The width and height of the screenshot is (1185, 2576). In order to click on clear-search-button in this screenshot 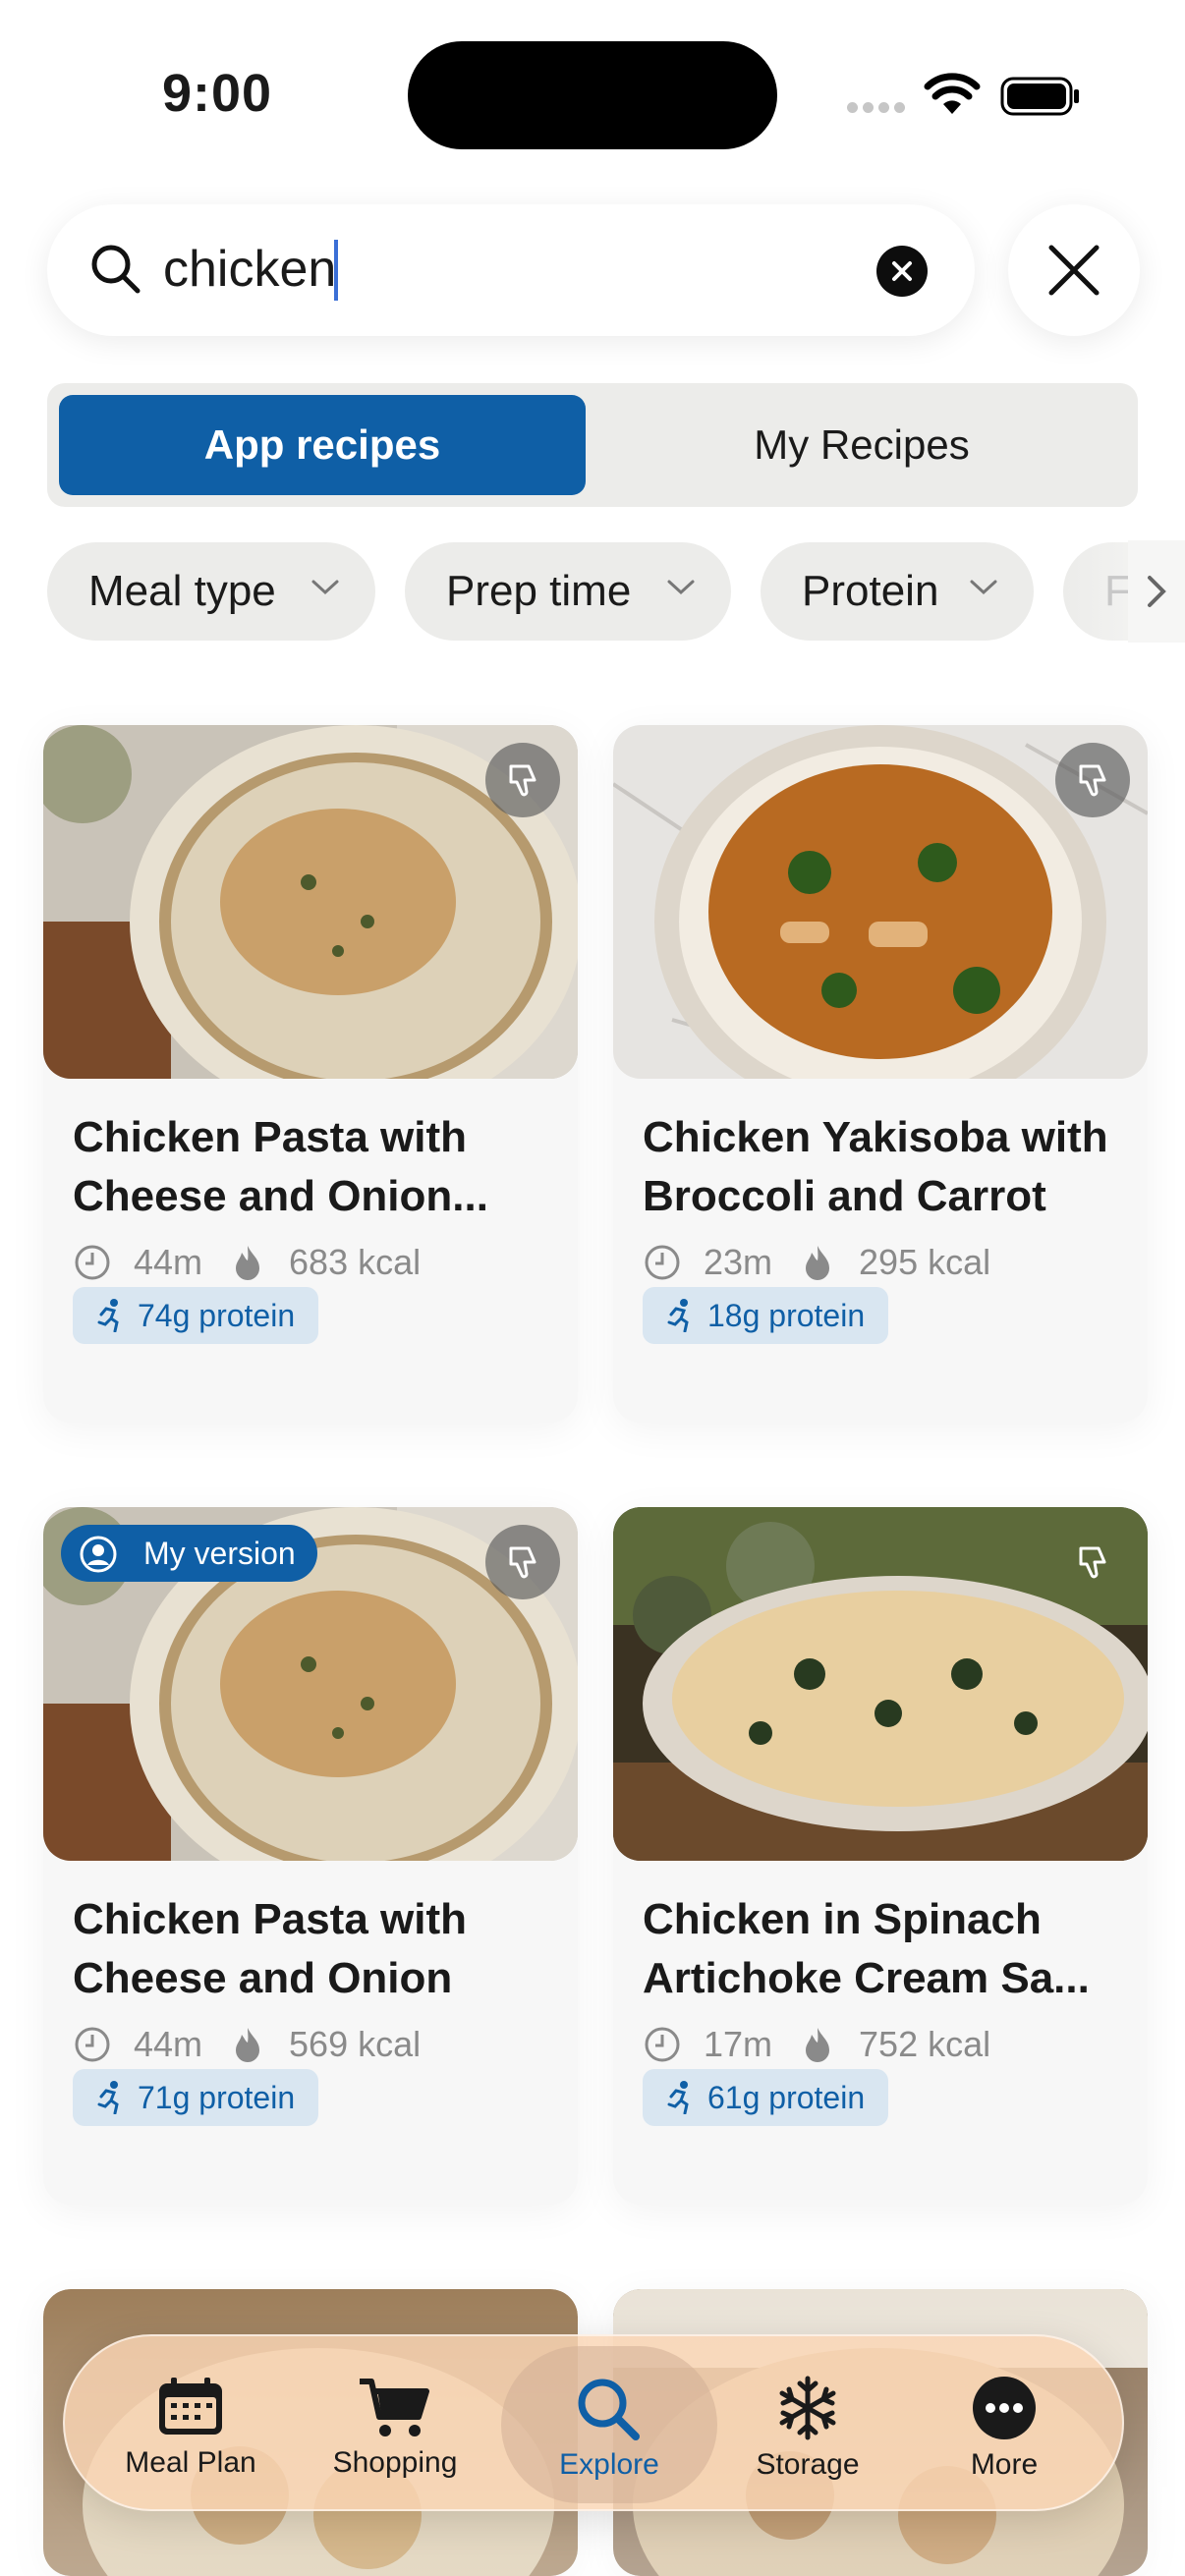, I will do `click(902, 271)`.